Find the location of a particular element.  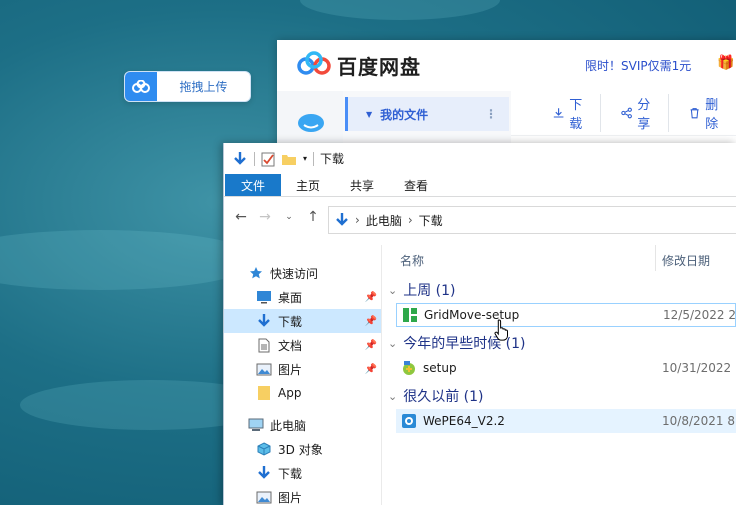

breadcrumb-this-pc: 此电脑 is located at coordinates (384, 220).